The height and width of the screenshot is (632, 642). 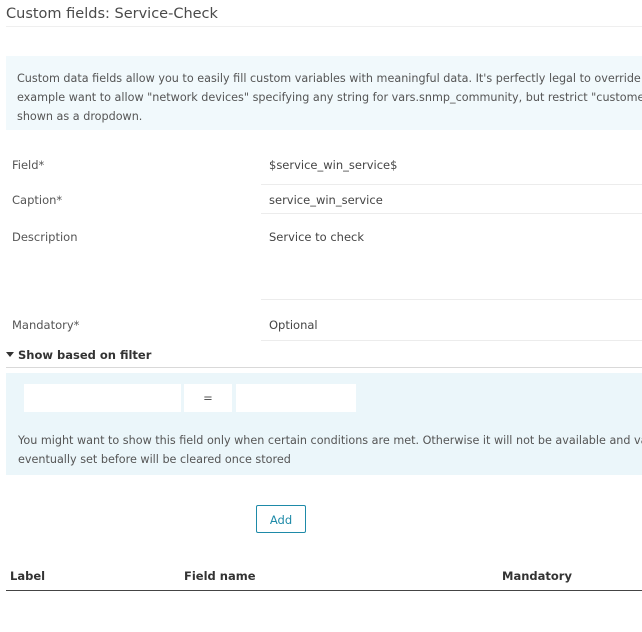 What do you see at coordinates (46, 325) in the screenshot?
I see `mandatory-label: Mandatory*` at bounding box center [46, 325].